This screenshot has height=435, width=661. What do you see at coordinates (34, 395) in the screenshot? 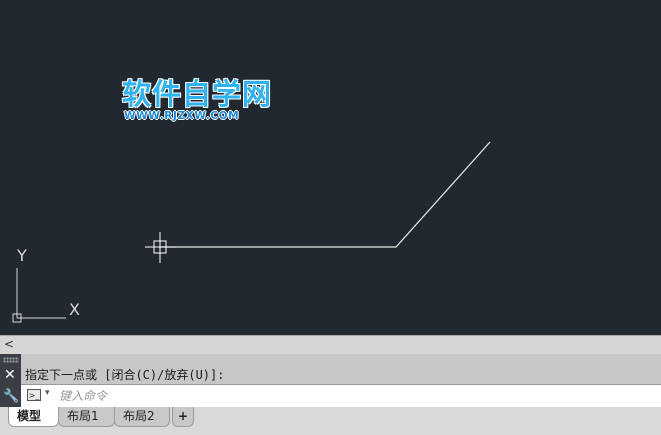
I see `command-prompt-icon: >_` at bounding box center [34, 395].